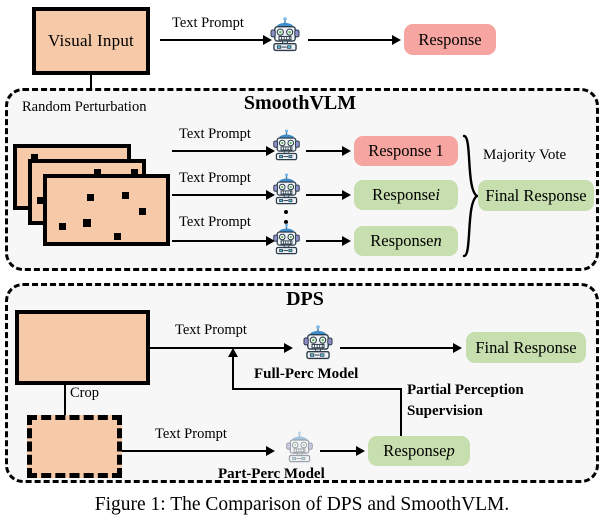 This screenshot has height=526, width=604. Describe the element at coordinates (300, 103) in the screenshot. I see `smoothvlm-title: SmoothVLM` at that location.